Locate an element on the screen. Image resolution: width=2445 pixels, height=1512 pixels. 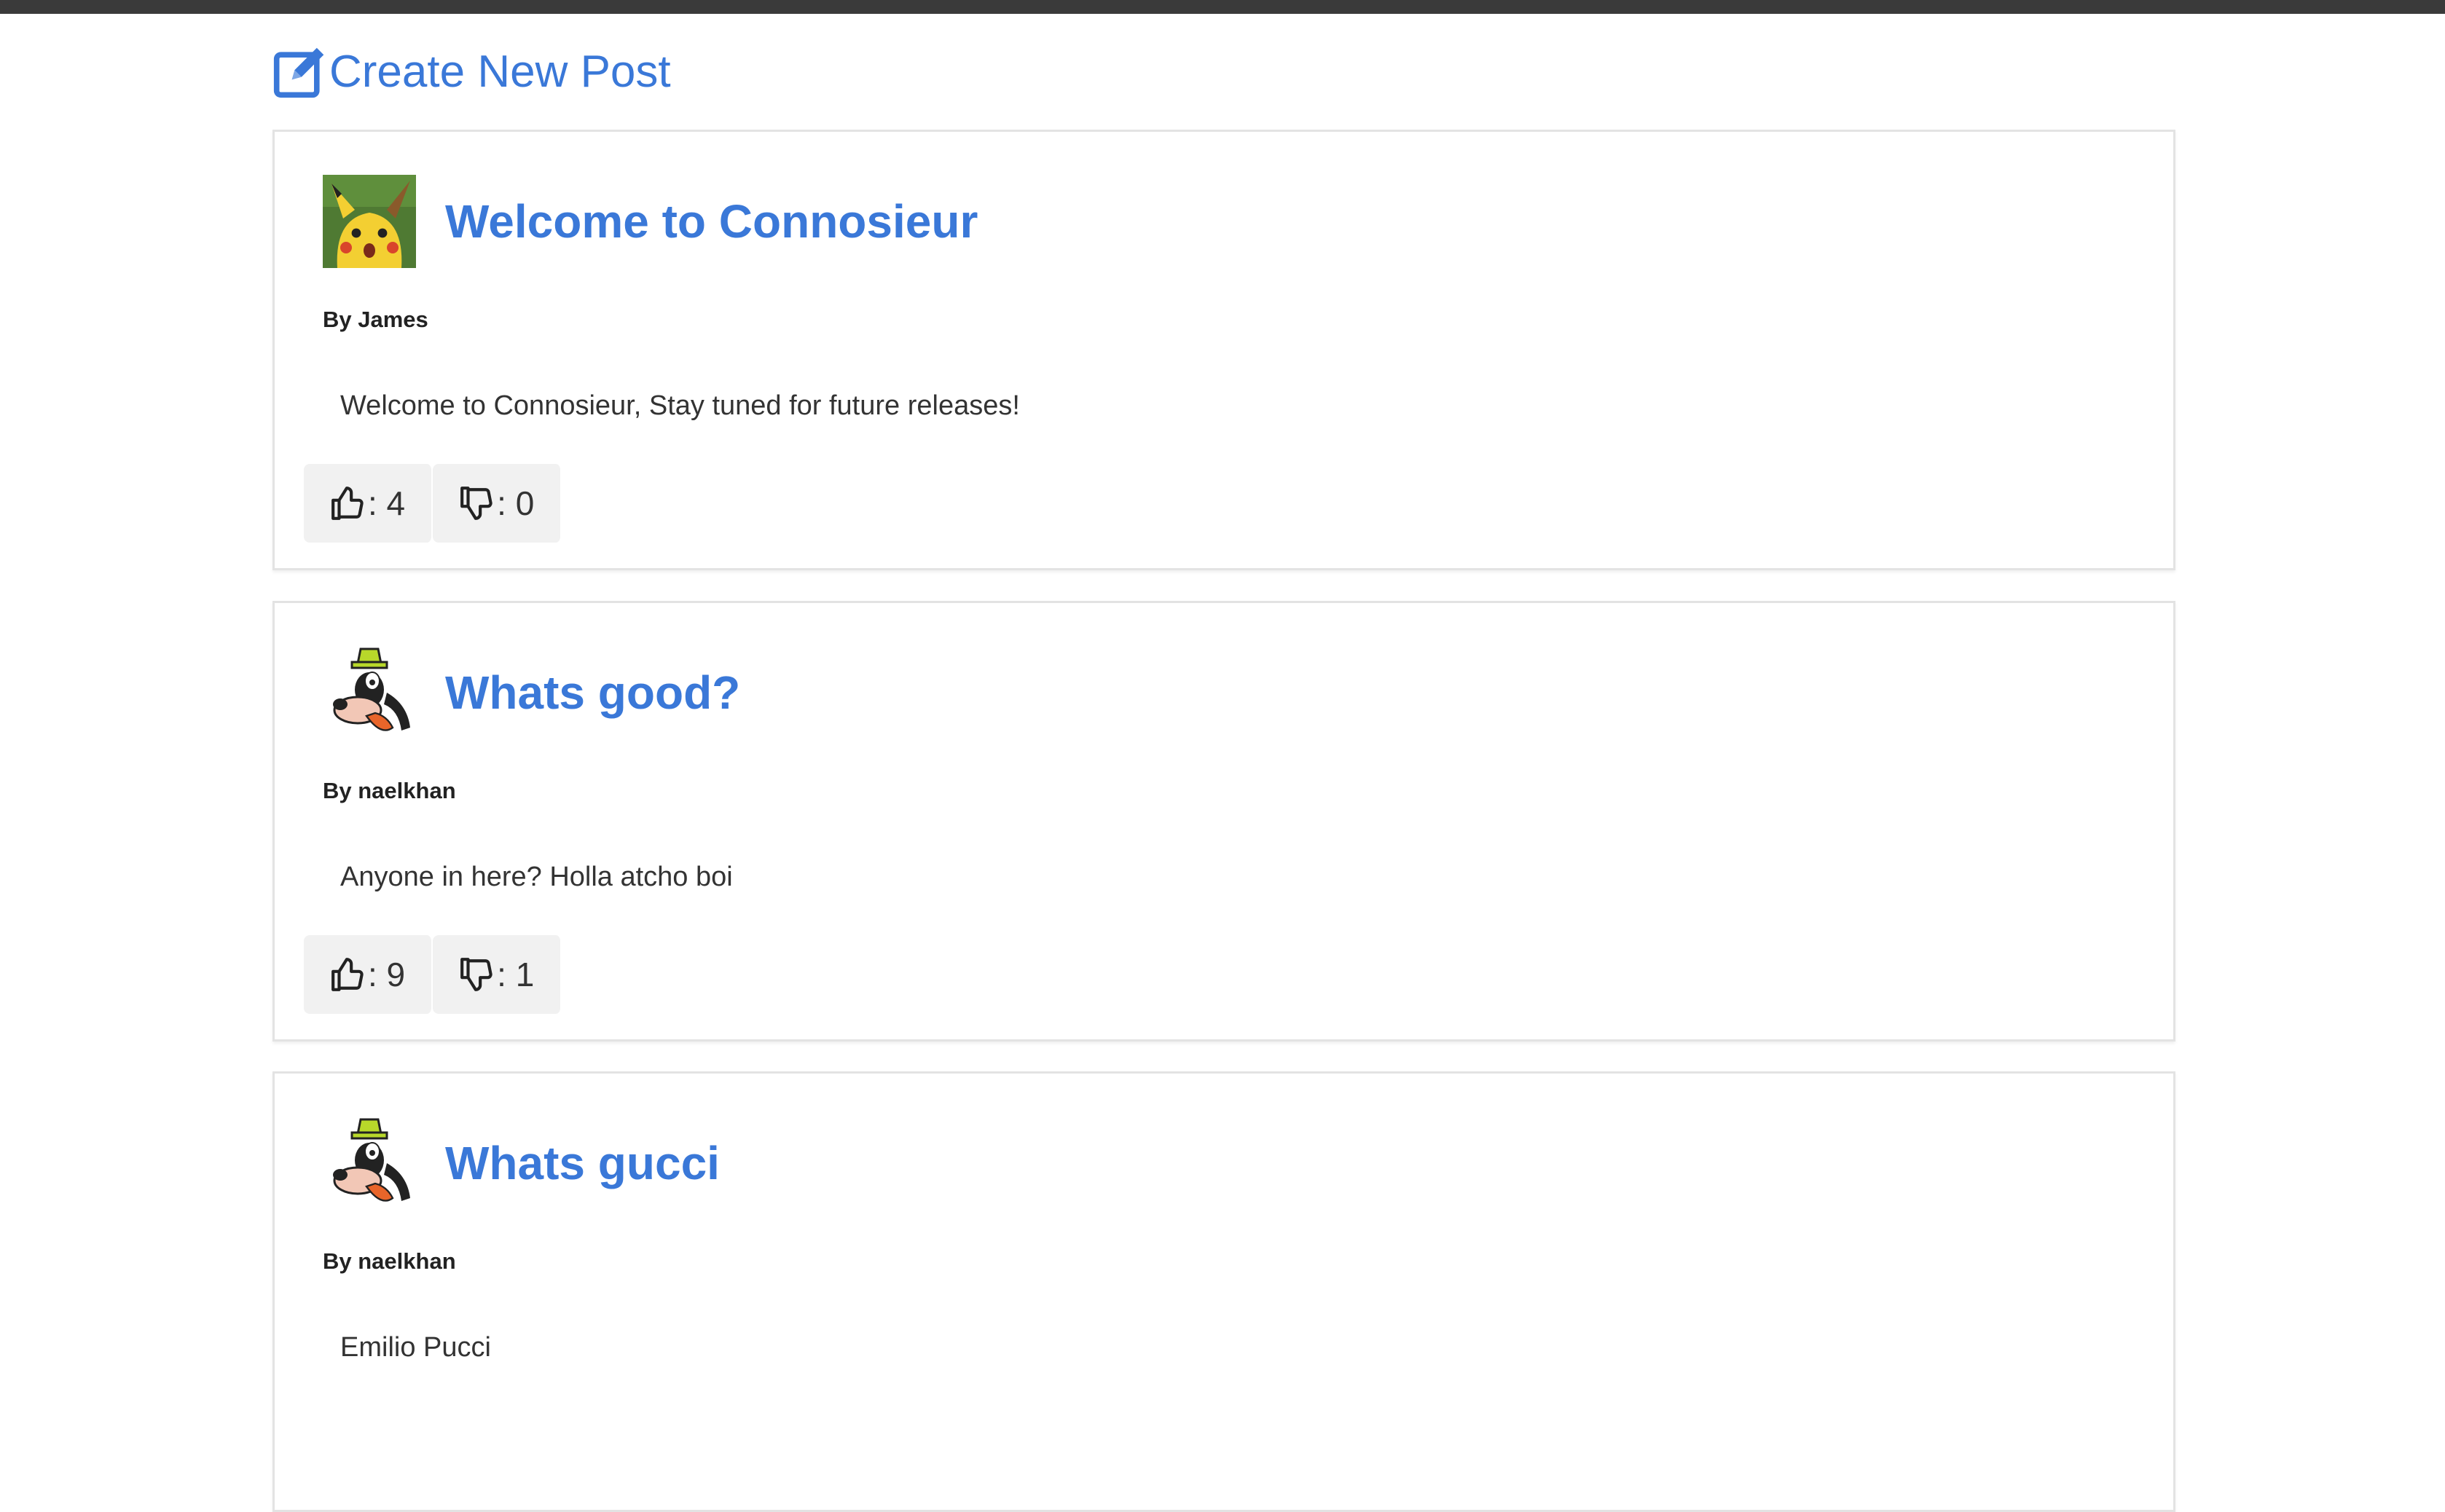
post-header: Whats good? is located at coordinates (531, 692).